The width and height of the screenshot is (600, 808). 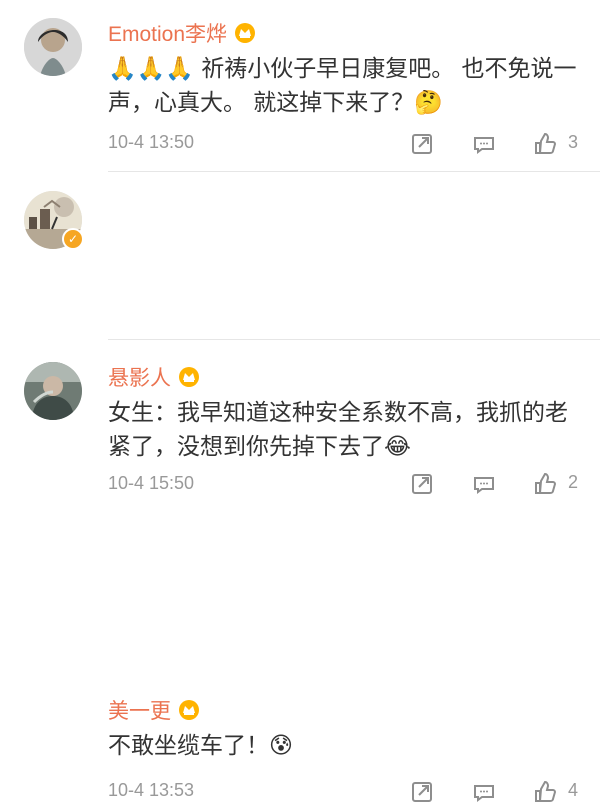 What do you see at coordinates (139, 710) in the screenshot?
I see `username: 美一更` at bounding box center [139, 710].